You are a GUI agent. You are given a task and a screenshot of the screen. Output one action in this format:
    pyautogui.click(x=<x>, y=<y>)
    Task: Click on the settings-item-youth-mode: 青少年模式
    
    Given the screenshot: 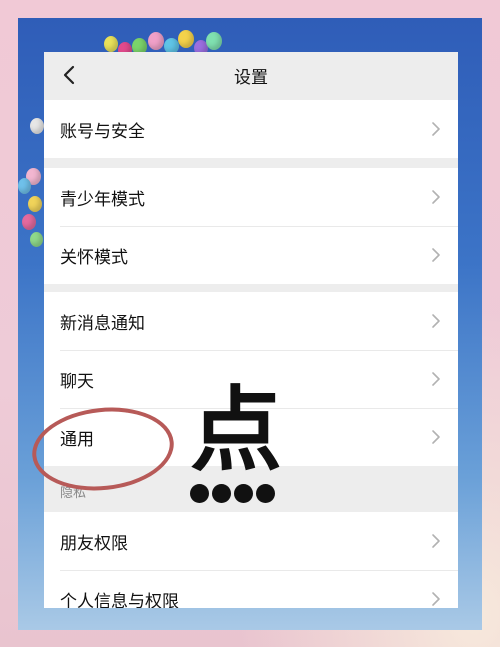 What is the action you would take?
    pyautogui.click(x=251, y=197)
    